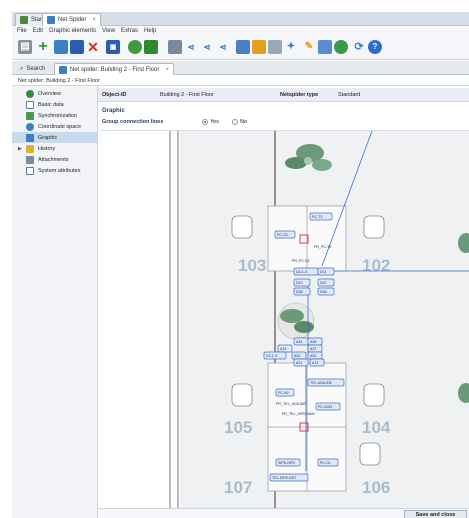  What do you see at coordinates (30, 93) in the screenshot?
I see `overview-icon` at bounding box center [30, 93].